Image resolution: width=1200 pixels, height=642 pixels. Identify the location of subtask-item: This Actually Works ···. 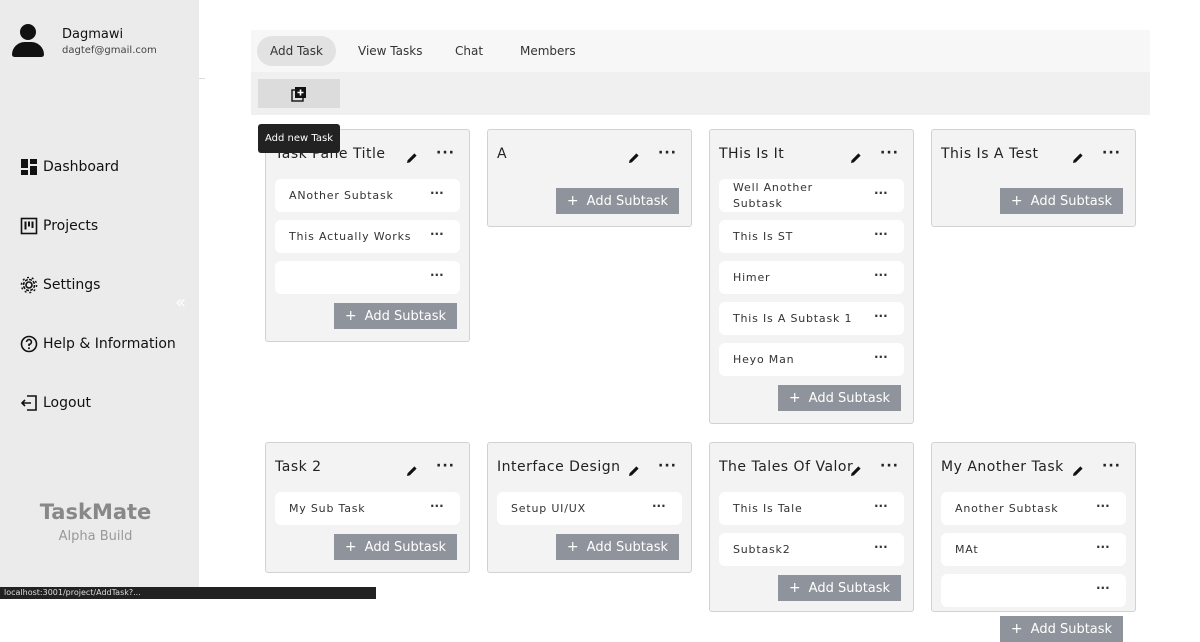
(367, 236).